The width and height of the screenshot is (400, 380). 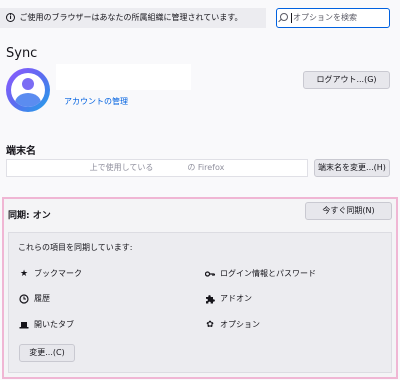 I want to click on sync-title: Sync, so click(x=22, y=53).